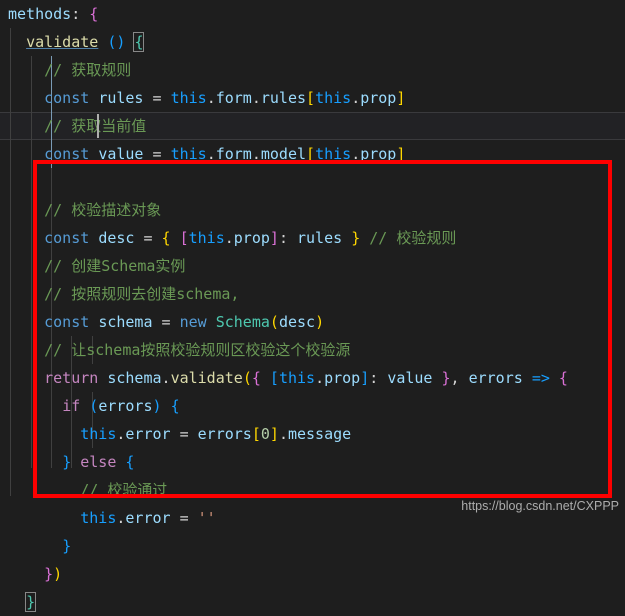 The width and height of the screenshot is (625, 616). What do you see at coordinates (188, 98) in the screenshot?
I see `token-this-1: this` at bounding box center [188, 98].